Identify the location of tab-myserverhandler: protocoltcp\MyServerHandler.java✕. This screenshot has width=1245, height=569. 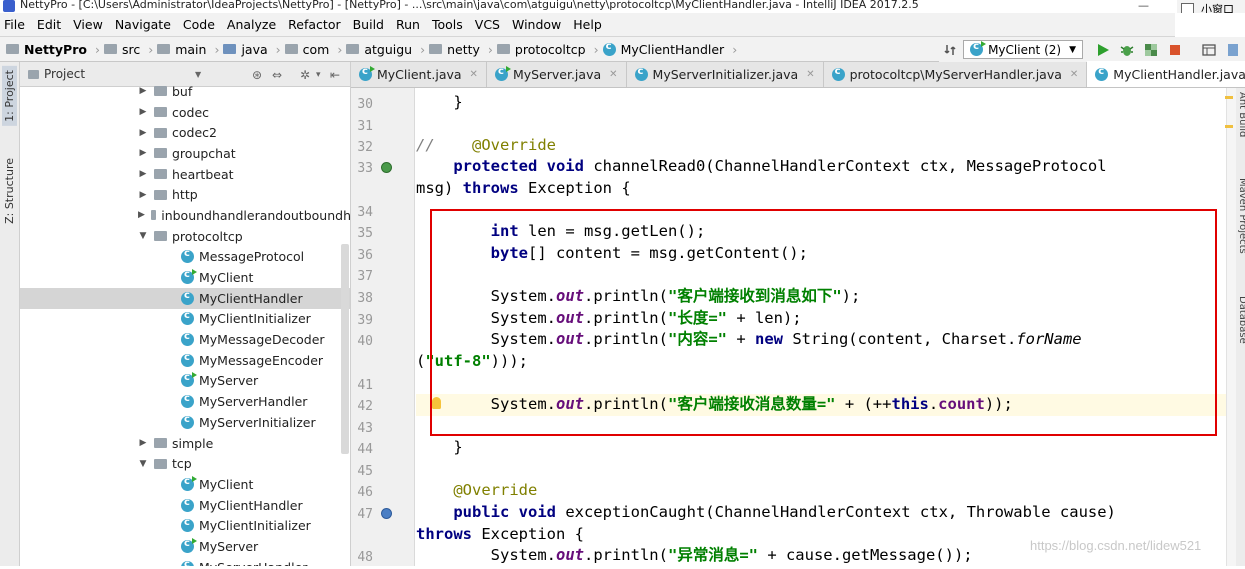
(956, 74).